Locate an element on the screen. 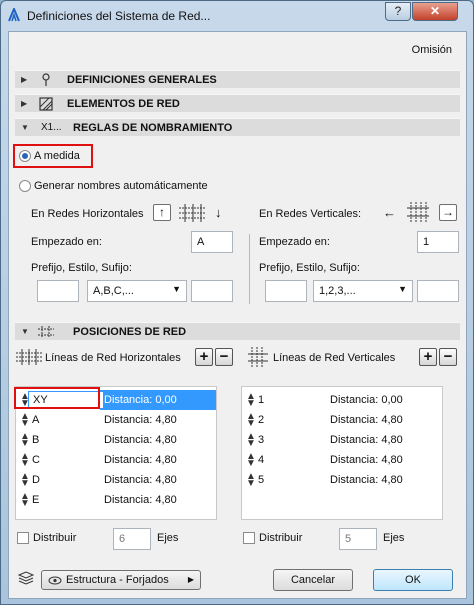 This screenshot has width=474, height=605. arrow-up-icon: ↑ is located at coordinates (162, 212).